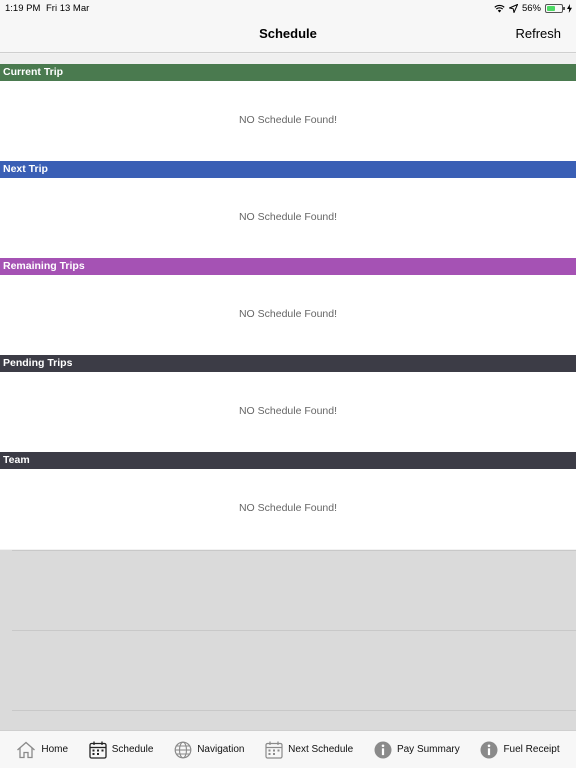 Image resolution: width=576 pixels, height=768 pixels. I want to click on refresh-button: Refresh, so click(538, 33).